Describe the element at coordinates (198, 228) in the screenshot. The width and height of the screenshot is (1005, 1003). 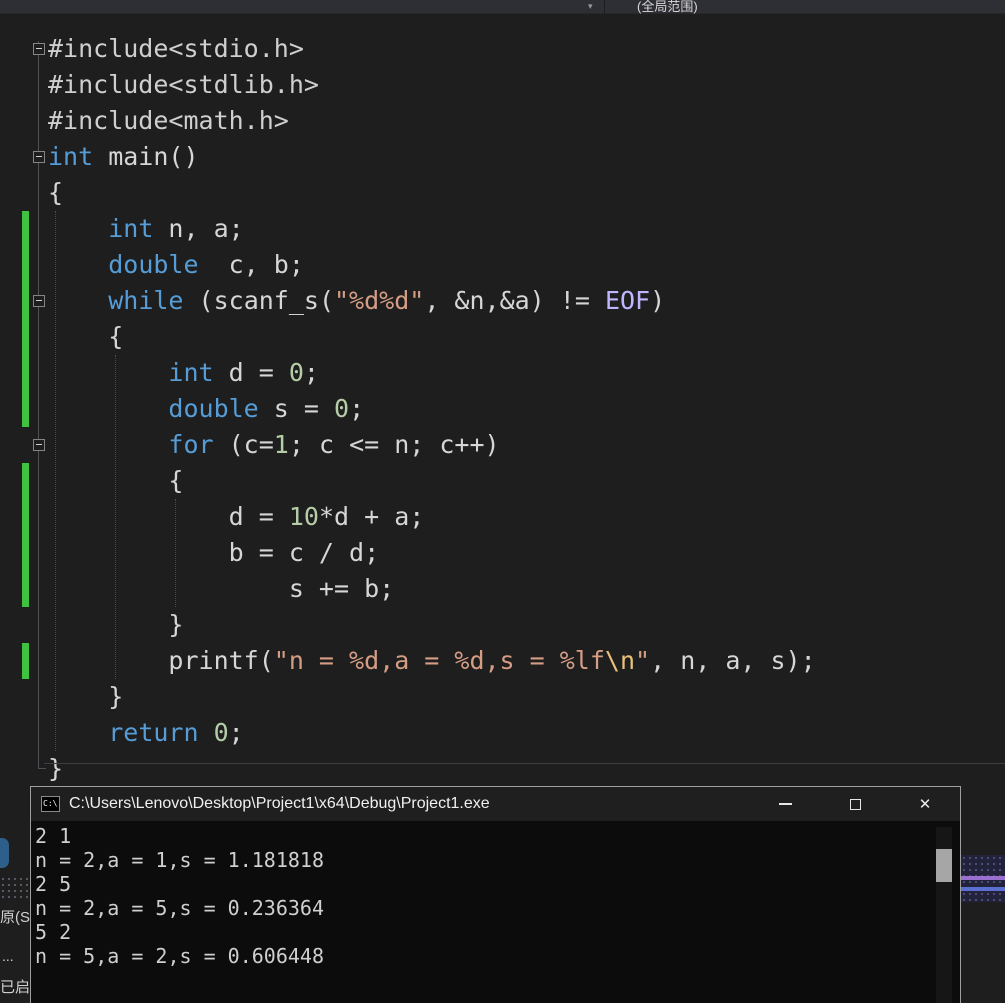
I see `code-token: n, a;` at that location.